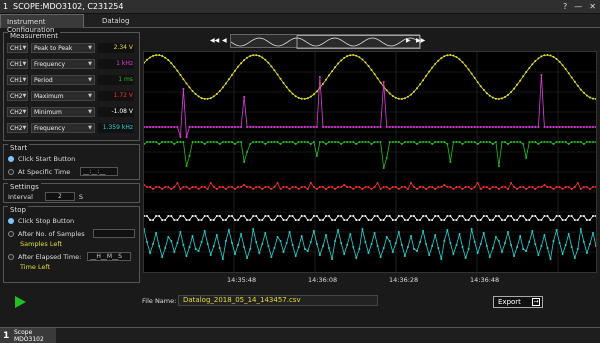  Describe the element at coordinates (11, 171) in the screenshot. I see `radio-start-specific` at that location.